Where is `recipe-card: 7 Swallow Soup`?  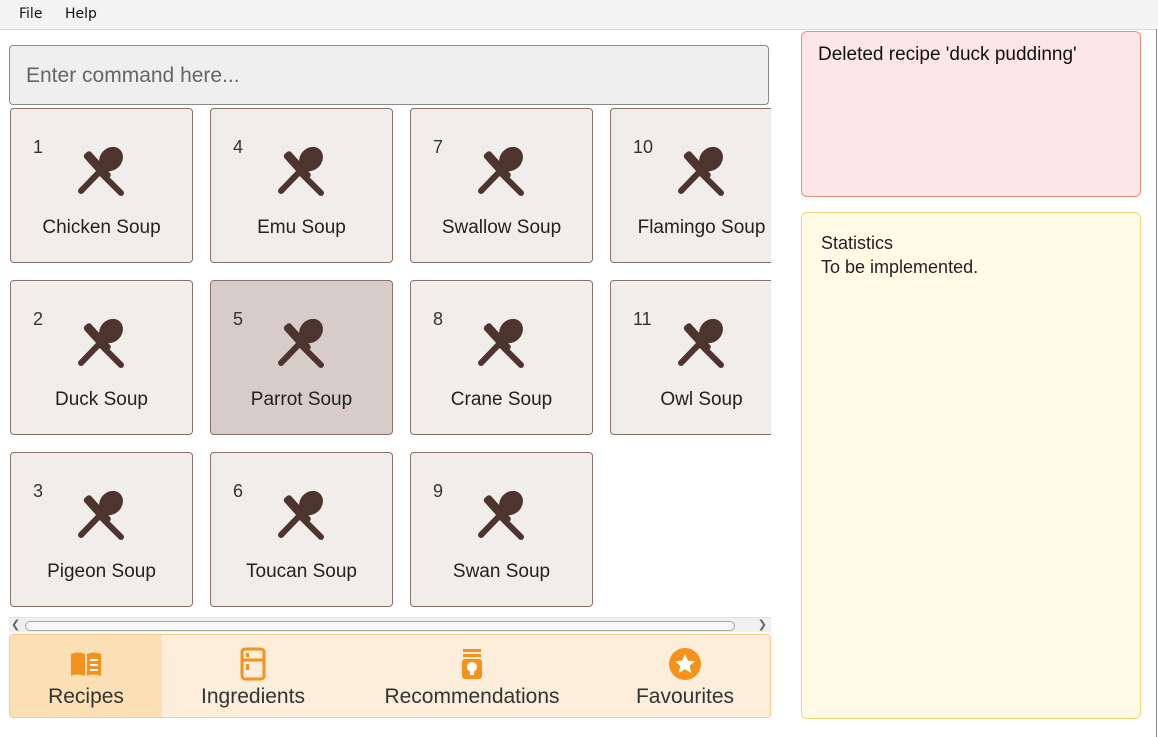 recipe-card: 7 Swallow Soup is located at coordinates (501, 185).